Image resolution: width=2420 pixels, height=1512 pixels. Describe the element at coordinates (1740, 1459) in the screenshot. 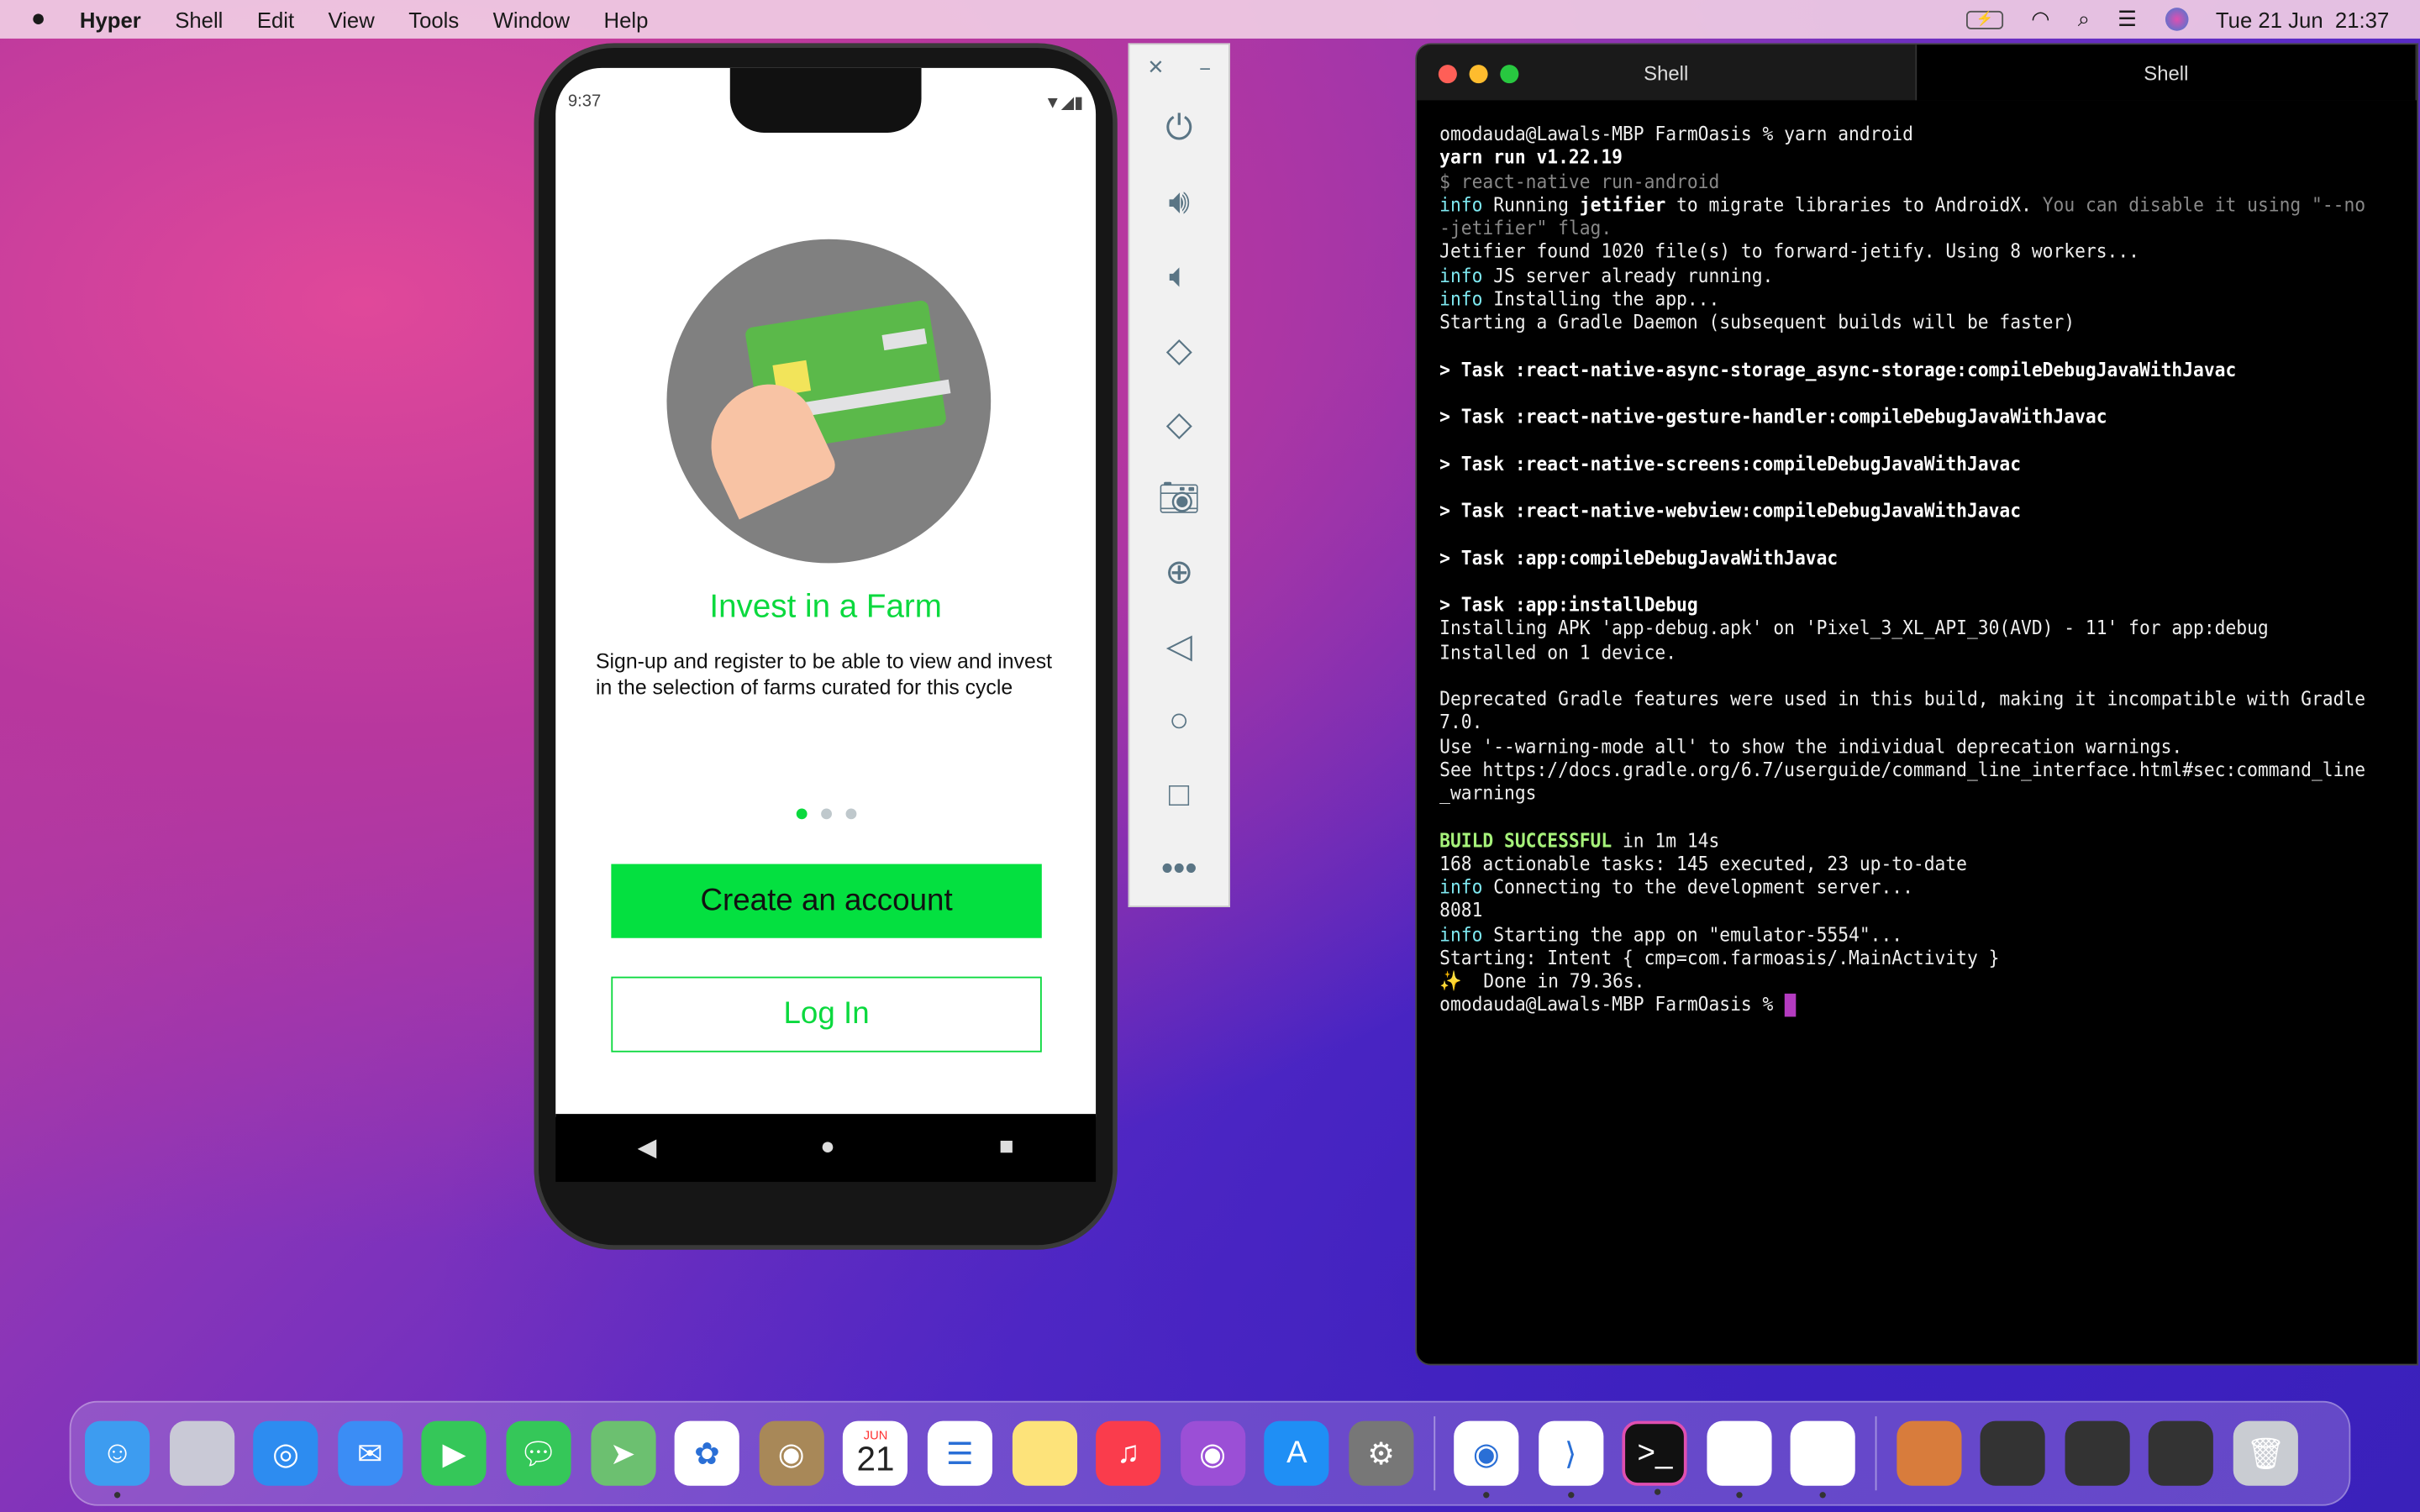

I see `dock-xcode-icon` at that location.